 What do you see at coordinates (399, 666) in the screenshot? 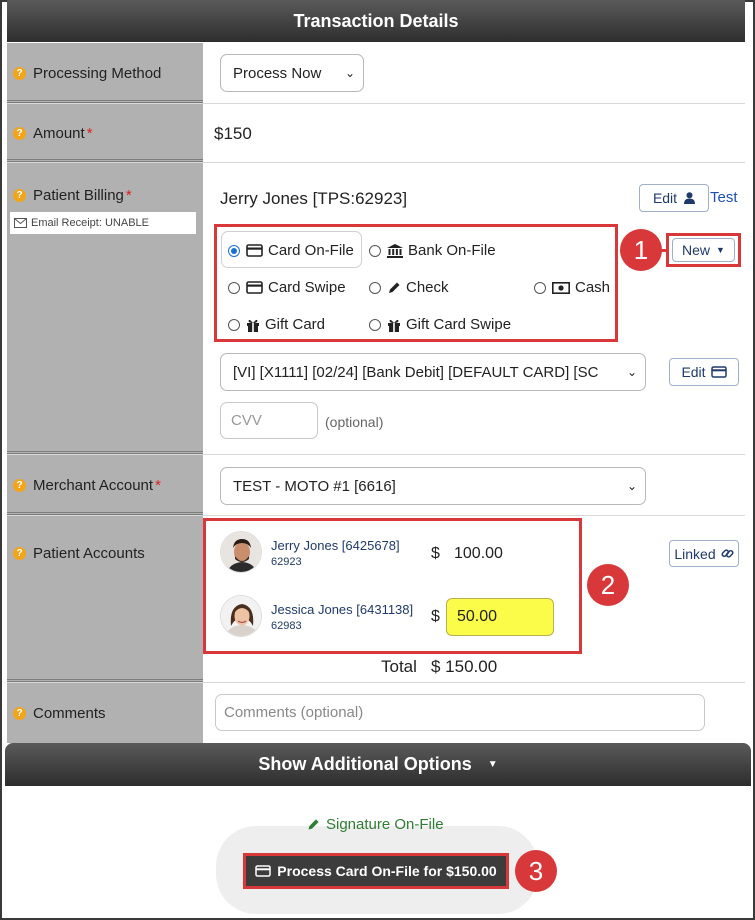
I see `total-label: Total` at bounding box center [399, 666].